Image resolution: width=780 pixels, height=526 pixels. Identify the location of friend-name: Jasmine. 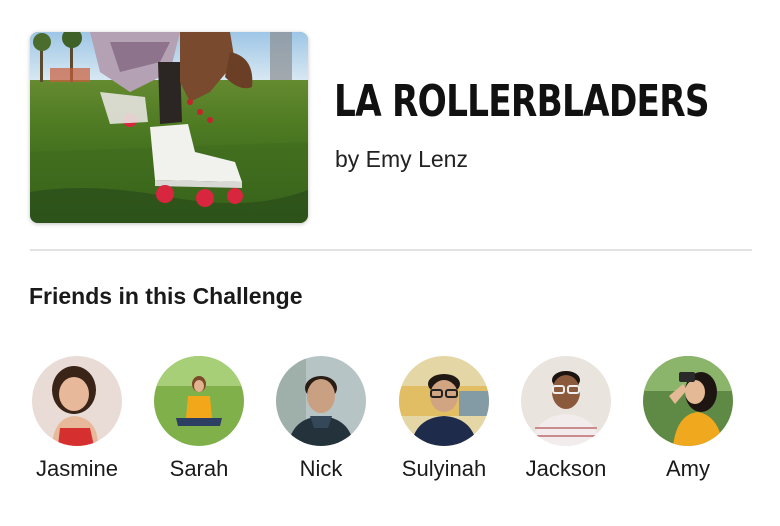
(77, 468).